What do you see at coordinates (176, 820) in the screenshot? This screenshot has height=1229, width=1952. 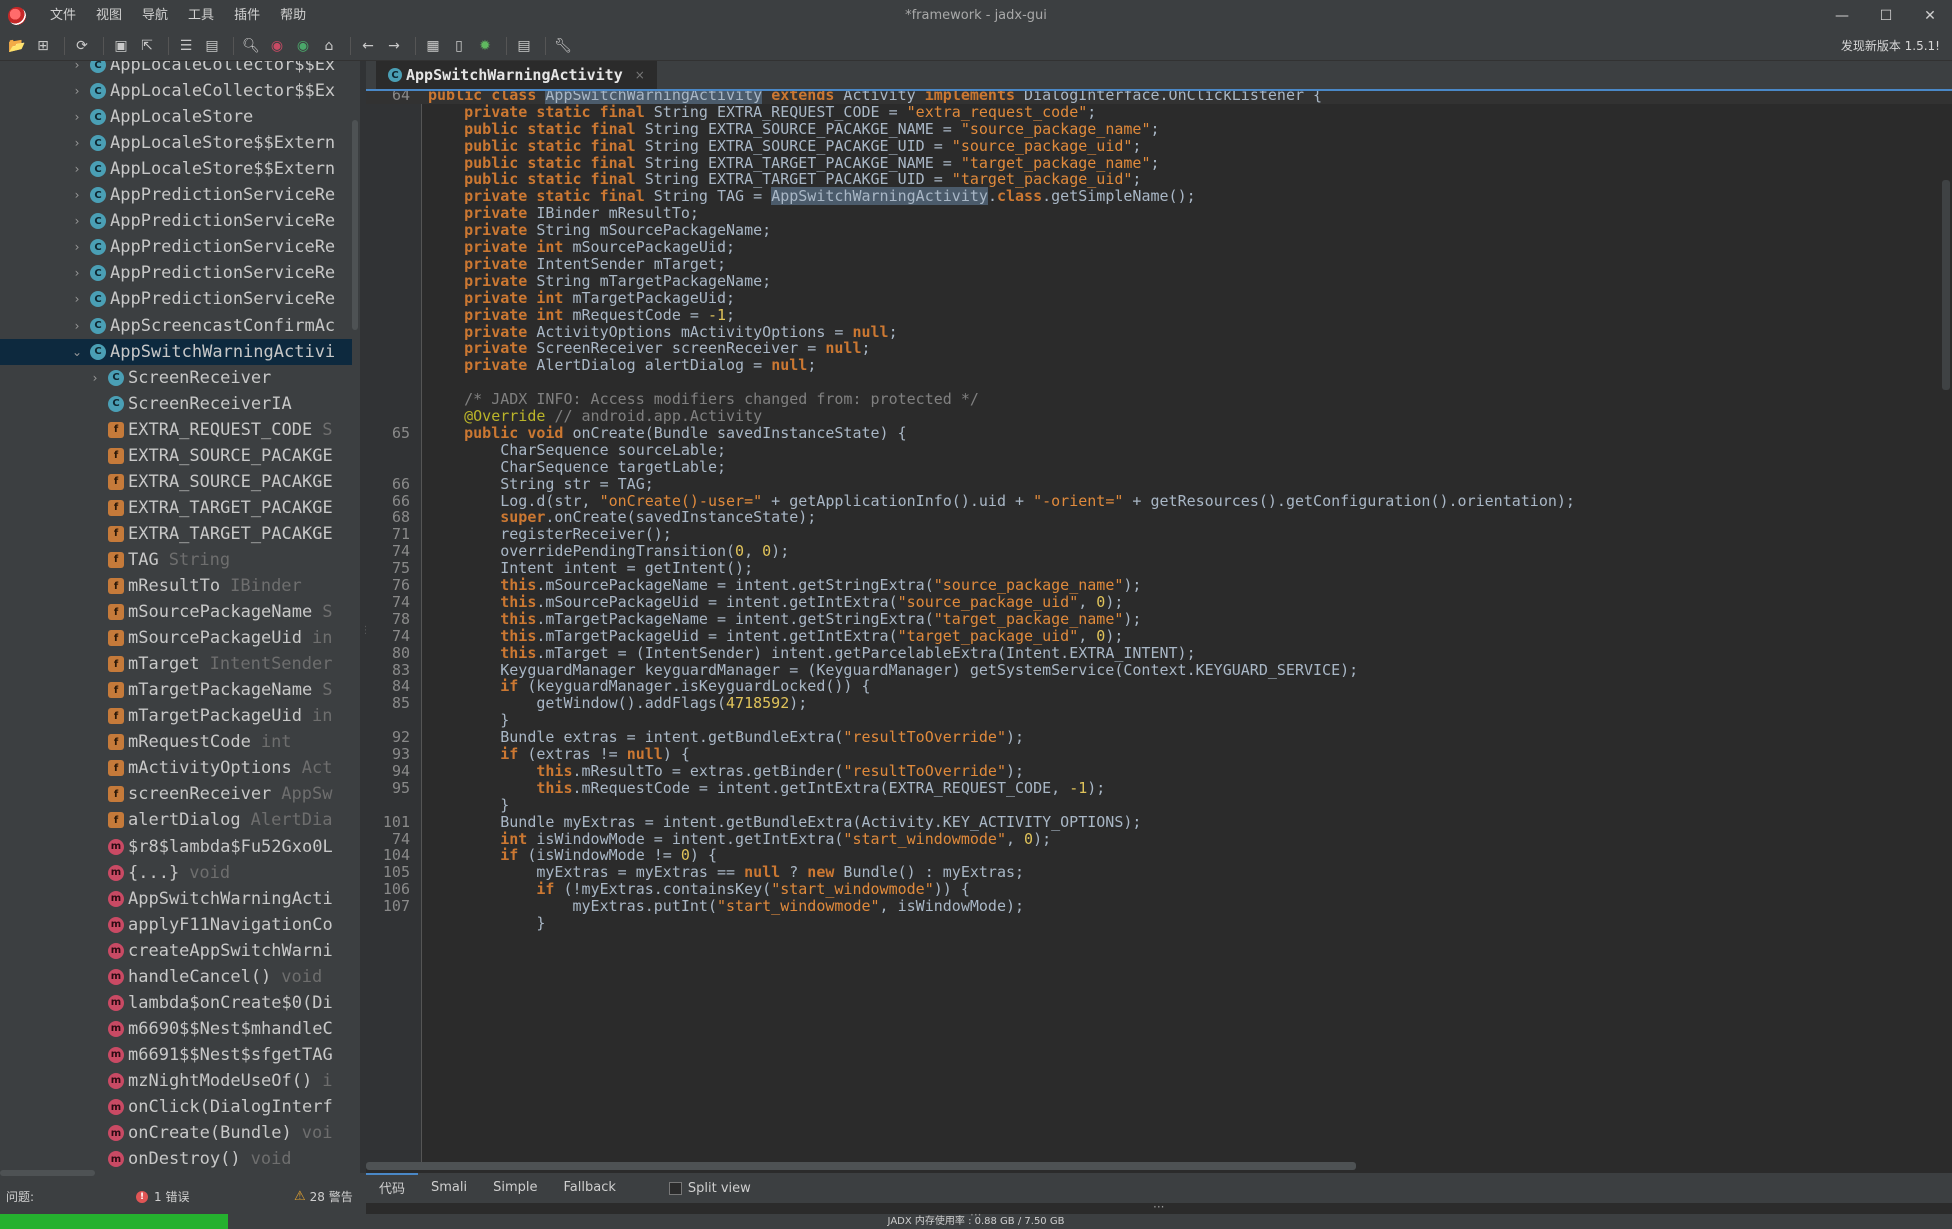 I see `tree-item: f alertDialog AlertDia` at bounding box center [176, 820].